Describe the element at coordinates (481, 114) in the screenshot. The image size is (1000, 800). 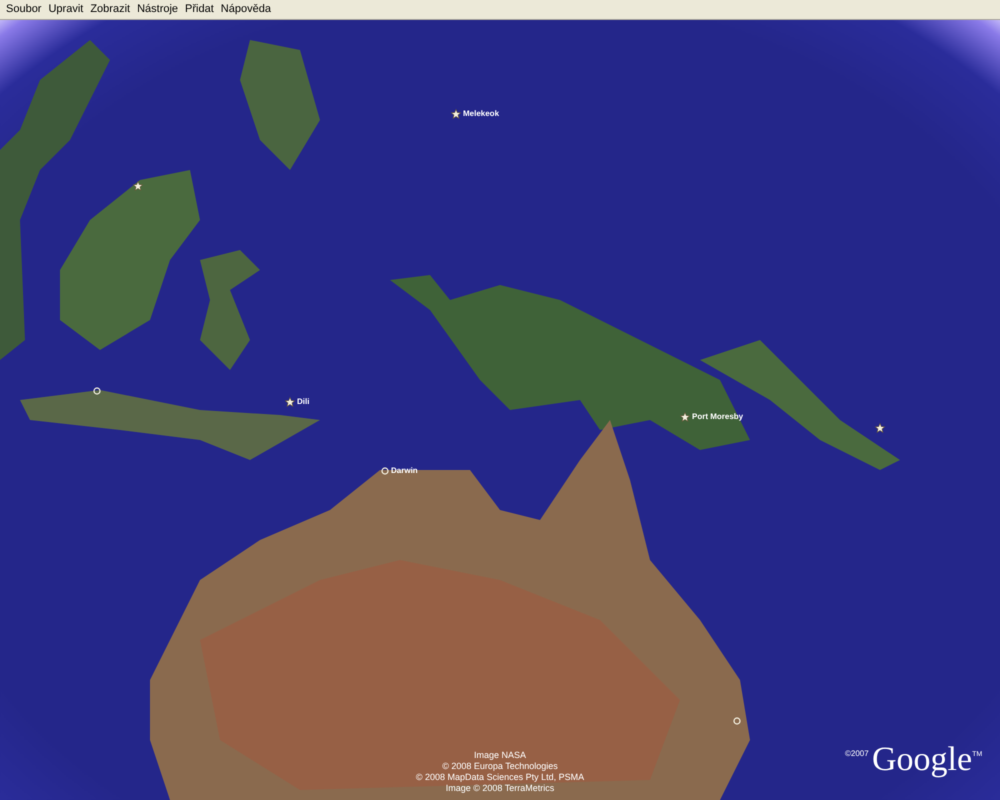
I see `place-label: Melekeok` at that location.